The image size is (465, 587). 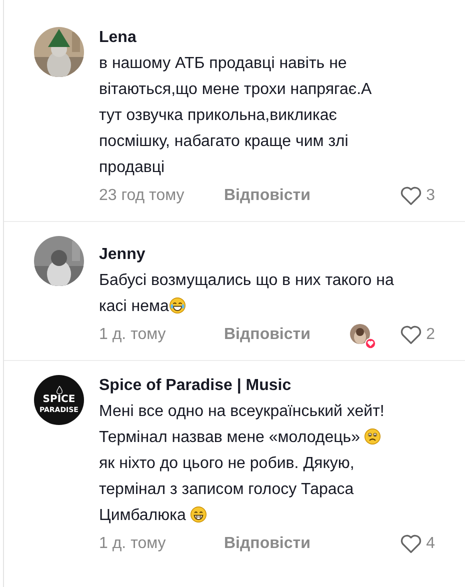 I want to click on username: Jenny, so click(x=267, y=255).